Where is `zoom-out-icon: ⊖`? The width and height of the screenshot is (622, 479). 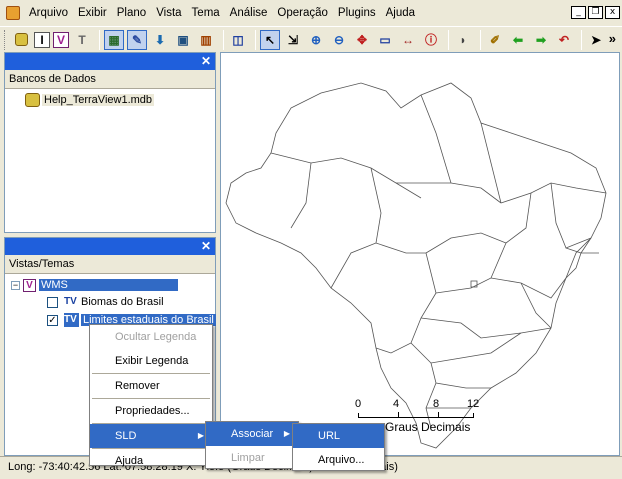 zoom-out-icon: ⊖ is located at coordinates (339, 40).